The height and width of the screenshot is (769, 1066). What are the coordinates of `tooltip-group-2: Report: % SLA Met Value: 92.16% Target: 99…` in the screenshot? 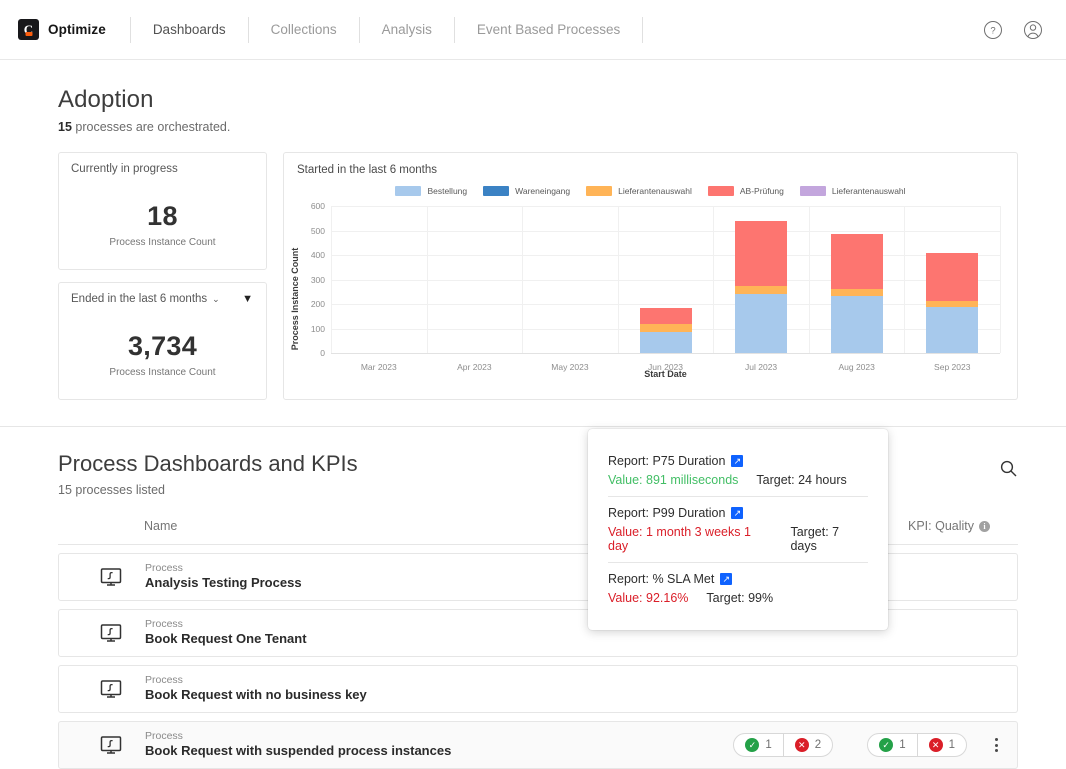 It's located at (738, 588).